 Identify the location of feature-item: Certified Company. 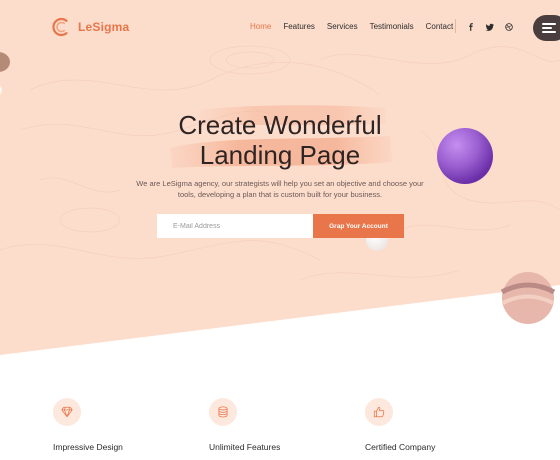
(400, 425).